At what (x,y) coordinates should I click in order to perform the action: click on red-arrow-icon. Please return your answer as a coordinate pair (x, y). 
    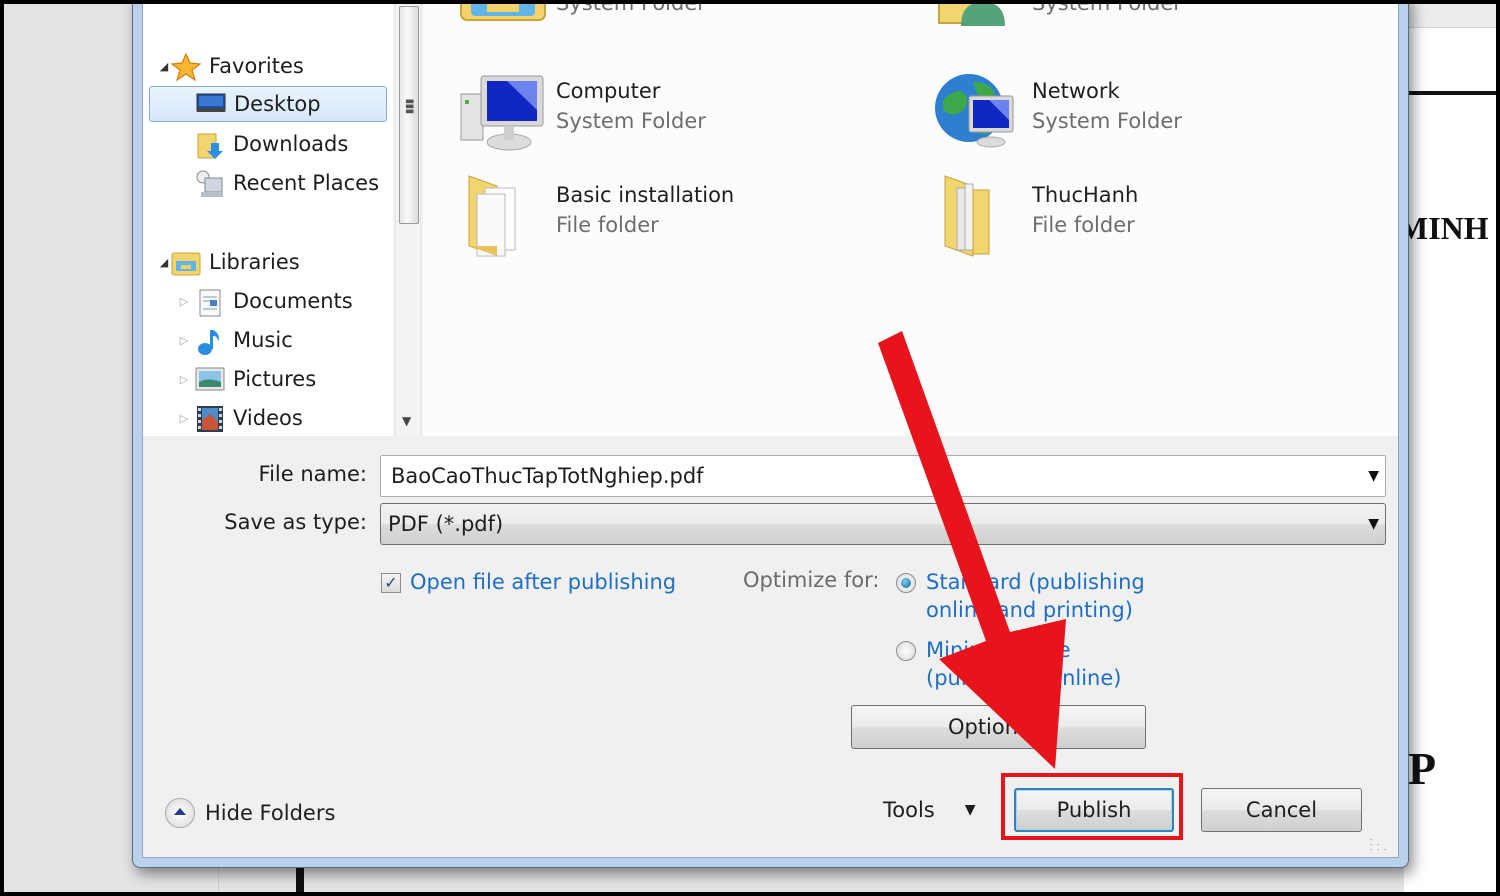
    Looking at the image, I should click on (972, 550).